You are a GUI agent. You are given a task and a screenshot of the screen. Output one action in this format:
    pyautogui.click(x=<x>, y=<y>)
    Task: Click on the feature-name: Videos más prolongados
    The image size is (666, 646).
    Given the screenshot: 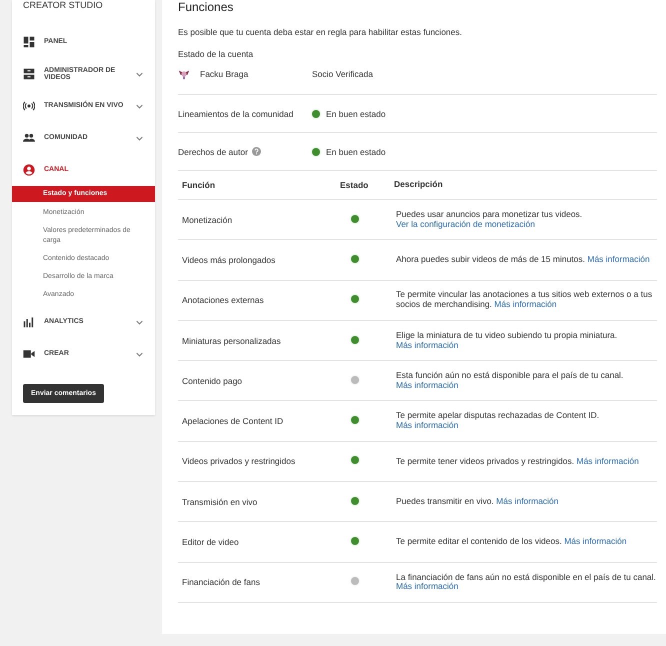 What is the action you would take?
    pyautogui.click(x=228, y=259)
    